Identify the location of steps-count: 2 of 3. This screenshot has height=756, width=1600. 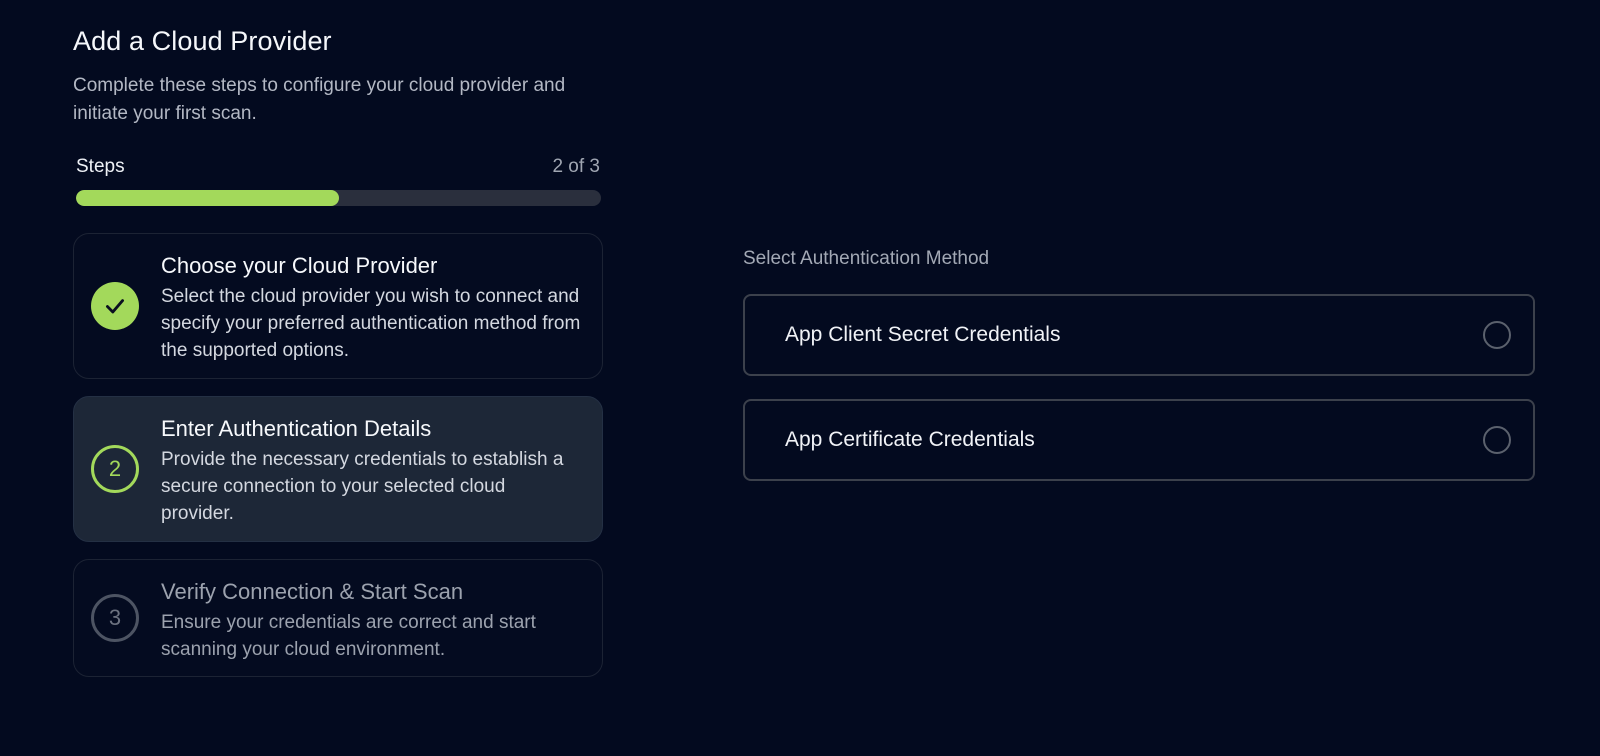
(576, 166).